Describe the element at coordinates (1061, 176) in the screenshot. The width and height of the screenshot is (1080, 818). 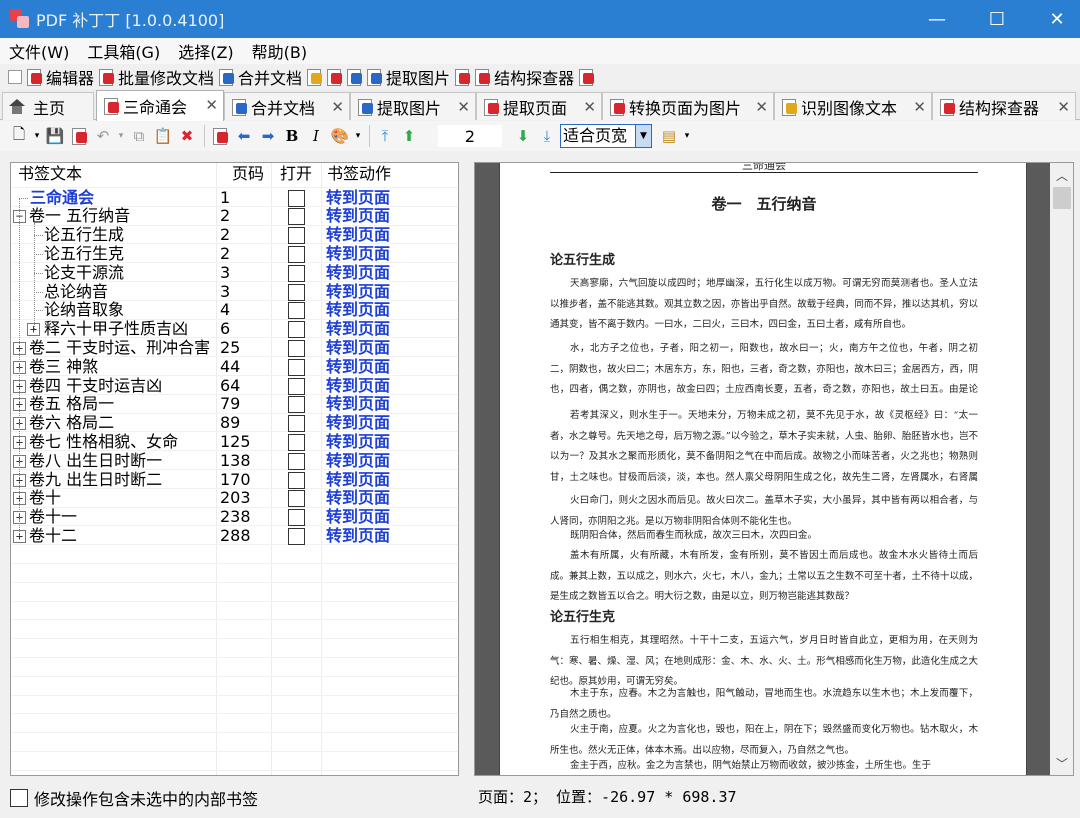
I see `chevron-up-icon: ︿` at that location.